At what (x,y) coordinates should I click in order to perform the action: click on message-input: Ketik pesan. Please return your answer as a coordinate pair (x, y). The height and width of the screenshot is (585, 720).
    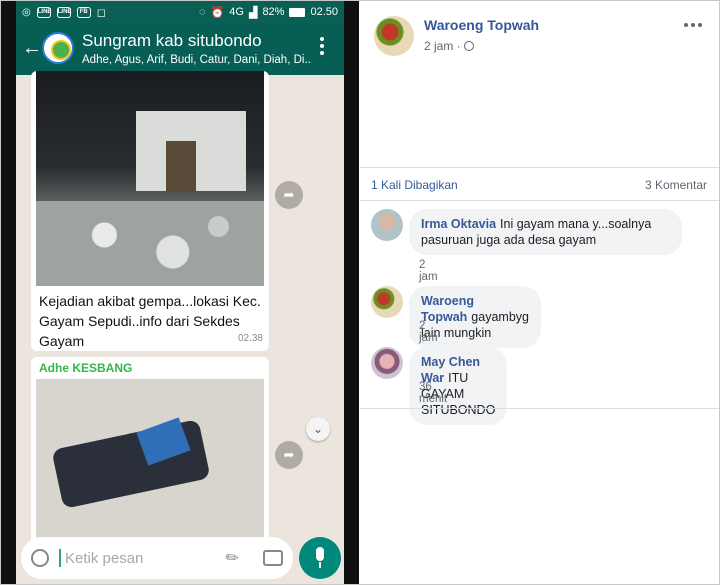
    Looking at the image, I should click on (104, 558).